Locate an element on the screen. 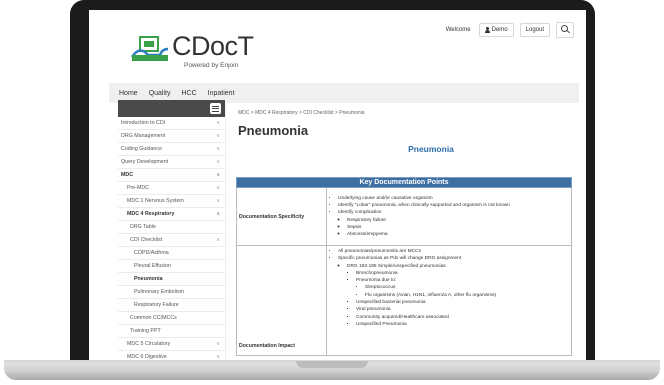 The height and width of the screenshot is (385, 664). row-label: Documentation Specificity is located at coordinates (281, 216).